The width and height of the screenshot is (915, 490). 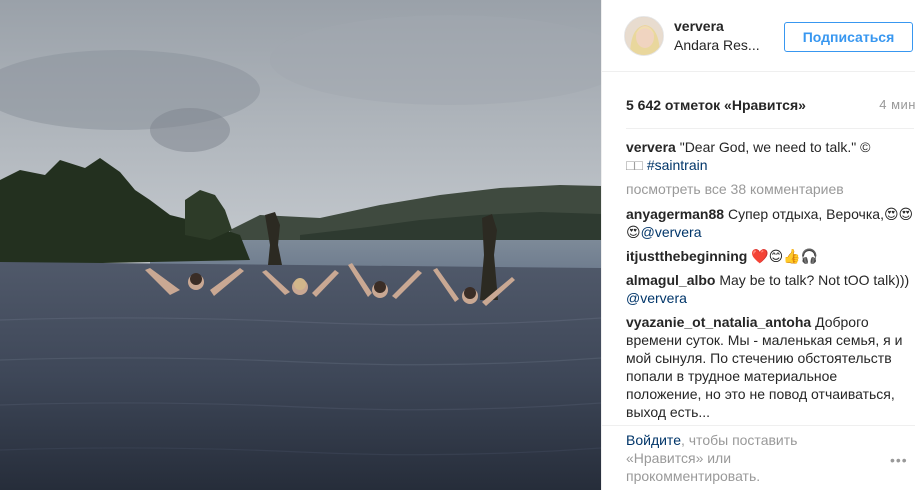 What do you see at coordinates (848, 37) in the screenshot?
I see `follow-button: Подписаться` at bounding box center [848, 37].